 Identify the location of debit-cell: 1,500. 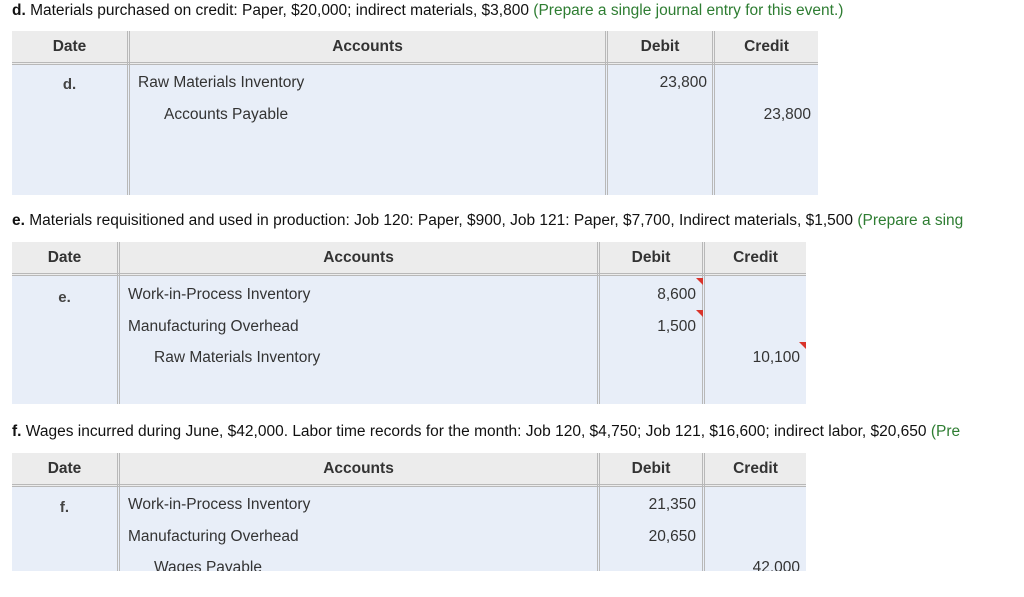
(648, 327).